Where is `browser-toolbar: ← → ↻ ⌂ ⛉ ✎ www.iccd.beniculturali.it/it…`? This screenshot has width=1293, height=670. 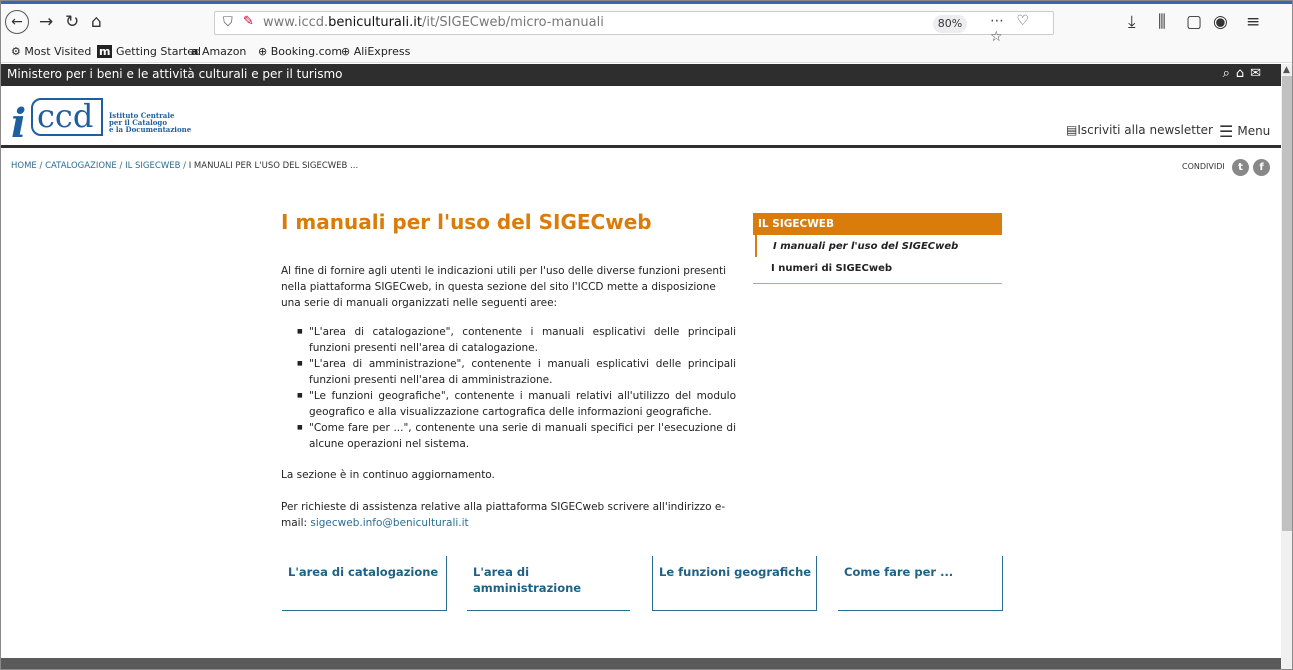 browser-toolbar: ← → ↻ ⌂ ⛉ ✎ www.iccd.beniculturali.it/it… is located at coordinates (646, 23).